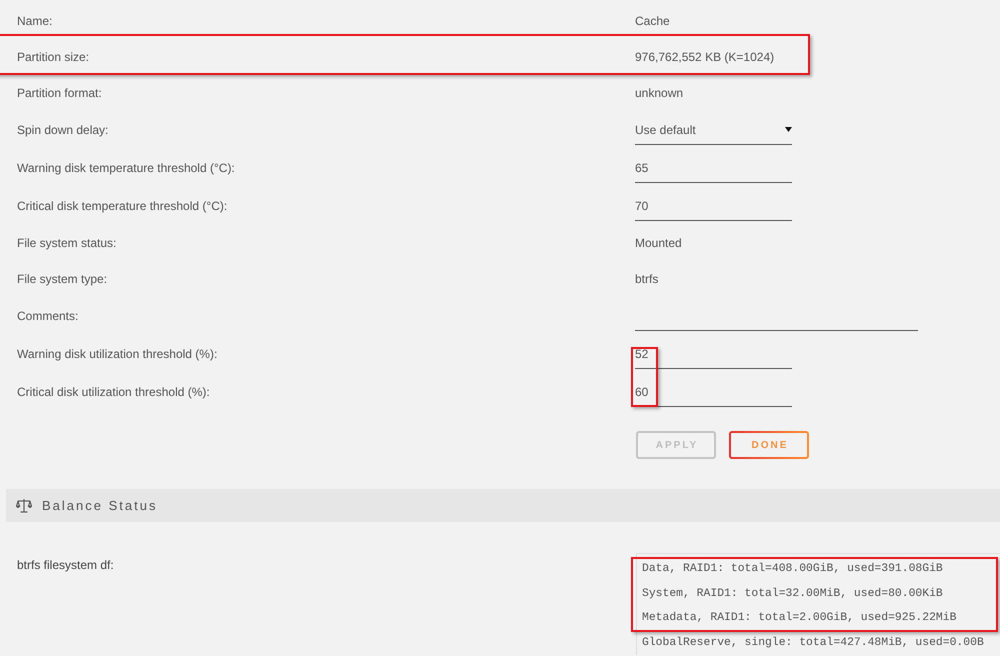  I want to click on field-label: Partition size:, so click(53, 57).